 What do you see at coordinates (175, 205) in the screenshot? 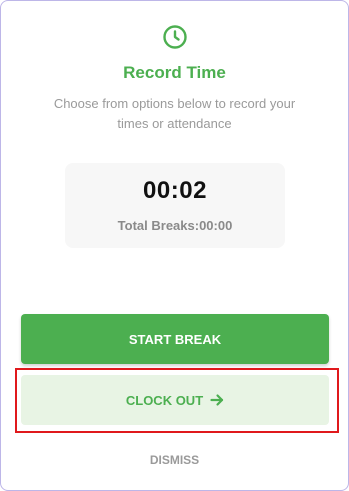
I see `timer-panel: 00:02 Total Breaks:00:00` at bounding box center [175, 205].